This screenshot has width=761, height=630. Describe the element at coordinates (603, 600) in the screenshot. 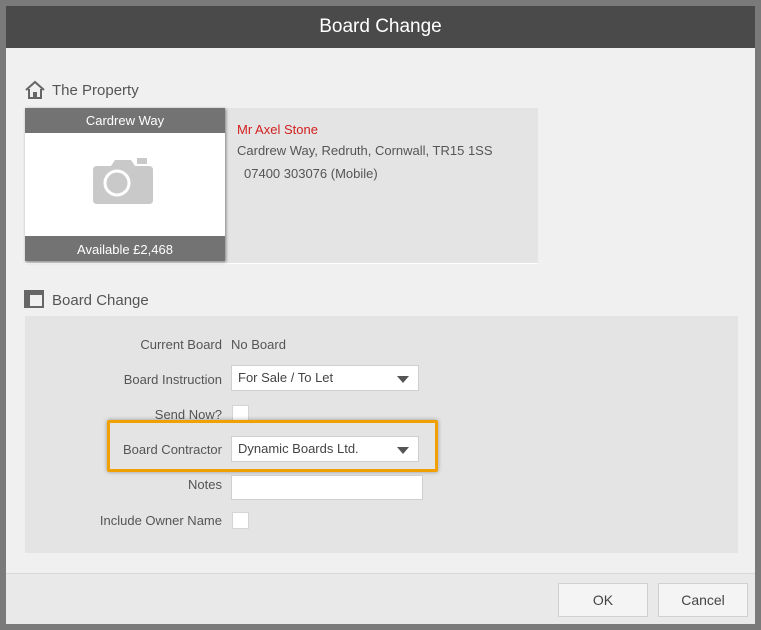

I see `ok-button: OK` at that location.